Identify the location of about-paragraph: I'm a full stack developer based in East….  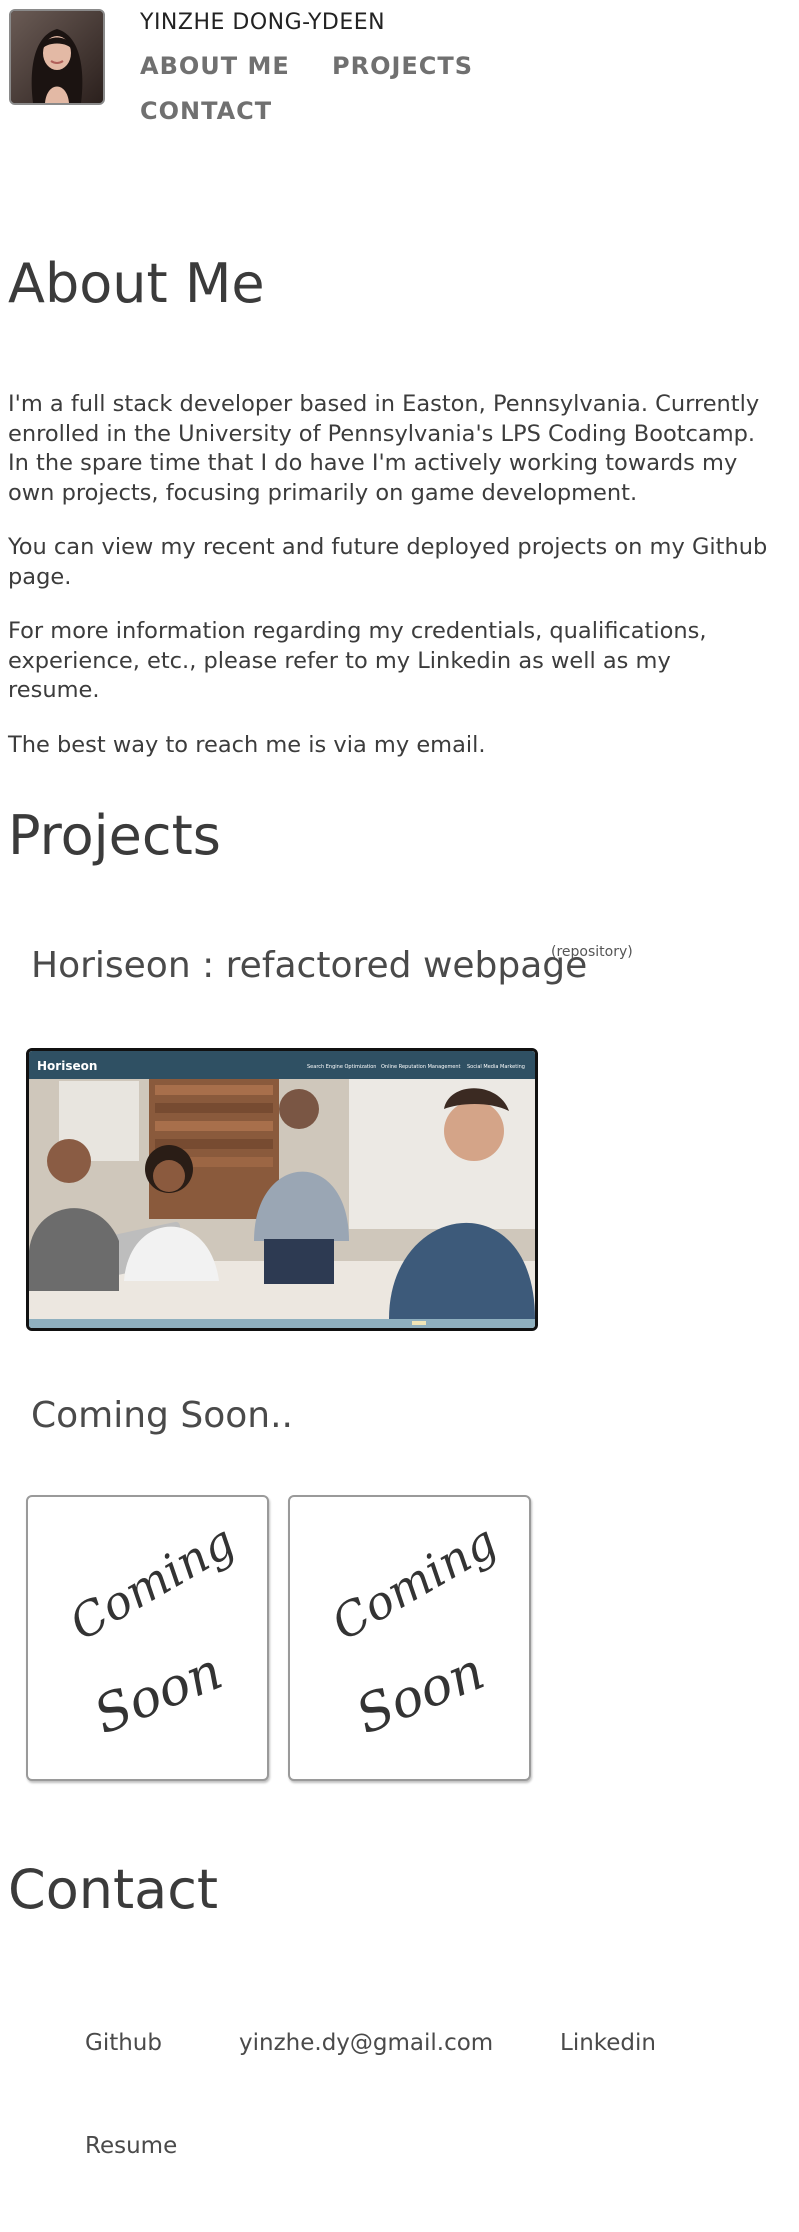
(384, 448).